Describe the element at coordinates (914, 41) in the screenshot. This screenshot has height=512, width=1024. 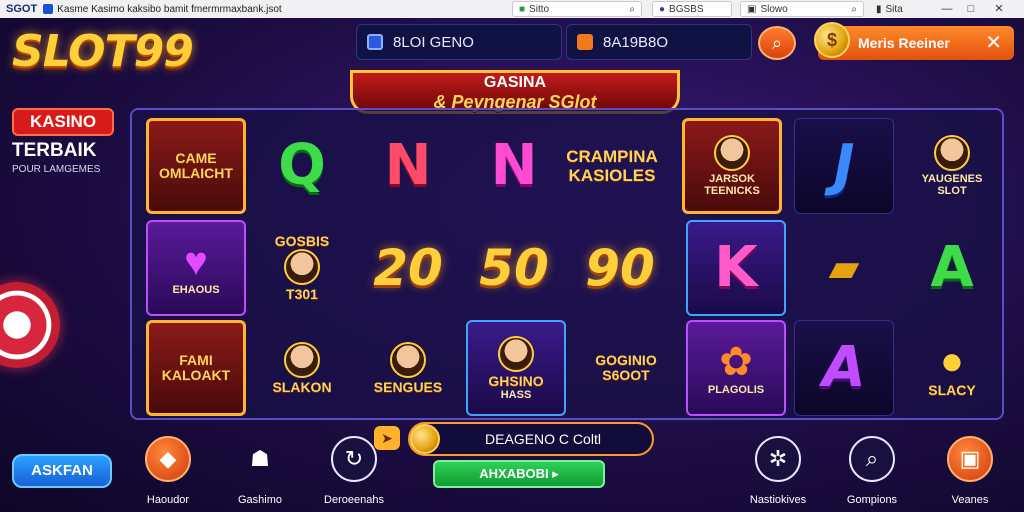
I see `deposit-button: $ Meris Reeiner ✕` at that location.